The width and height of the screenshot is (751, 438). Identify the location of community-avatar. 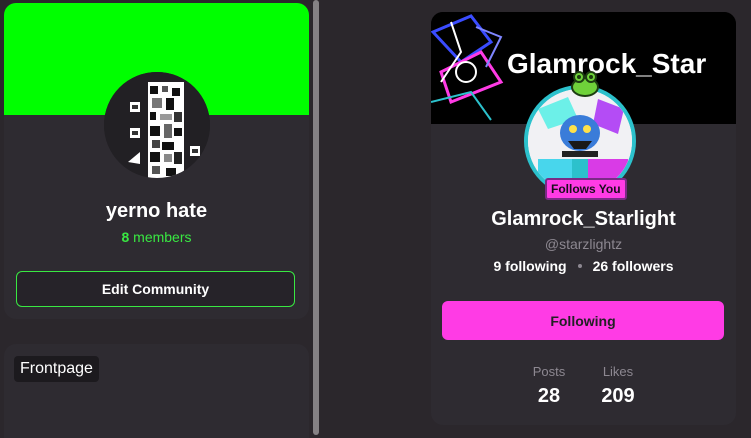
(157, 125).